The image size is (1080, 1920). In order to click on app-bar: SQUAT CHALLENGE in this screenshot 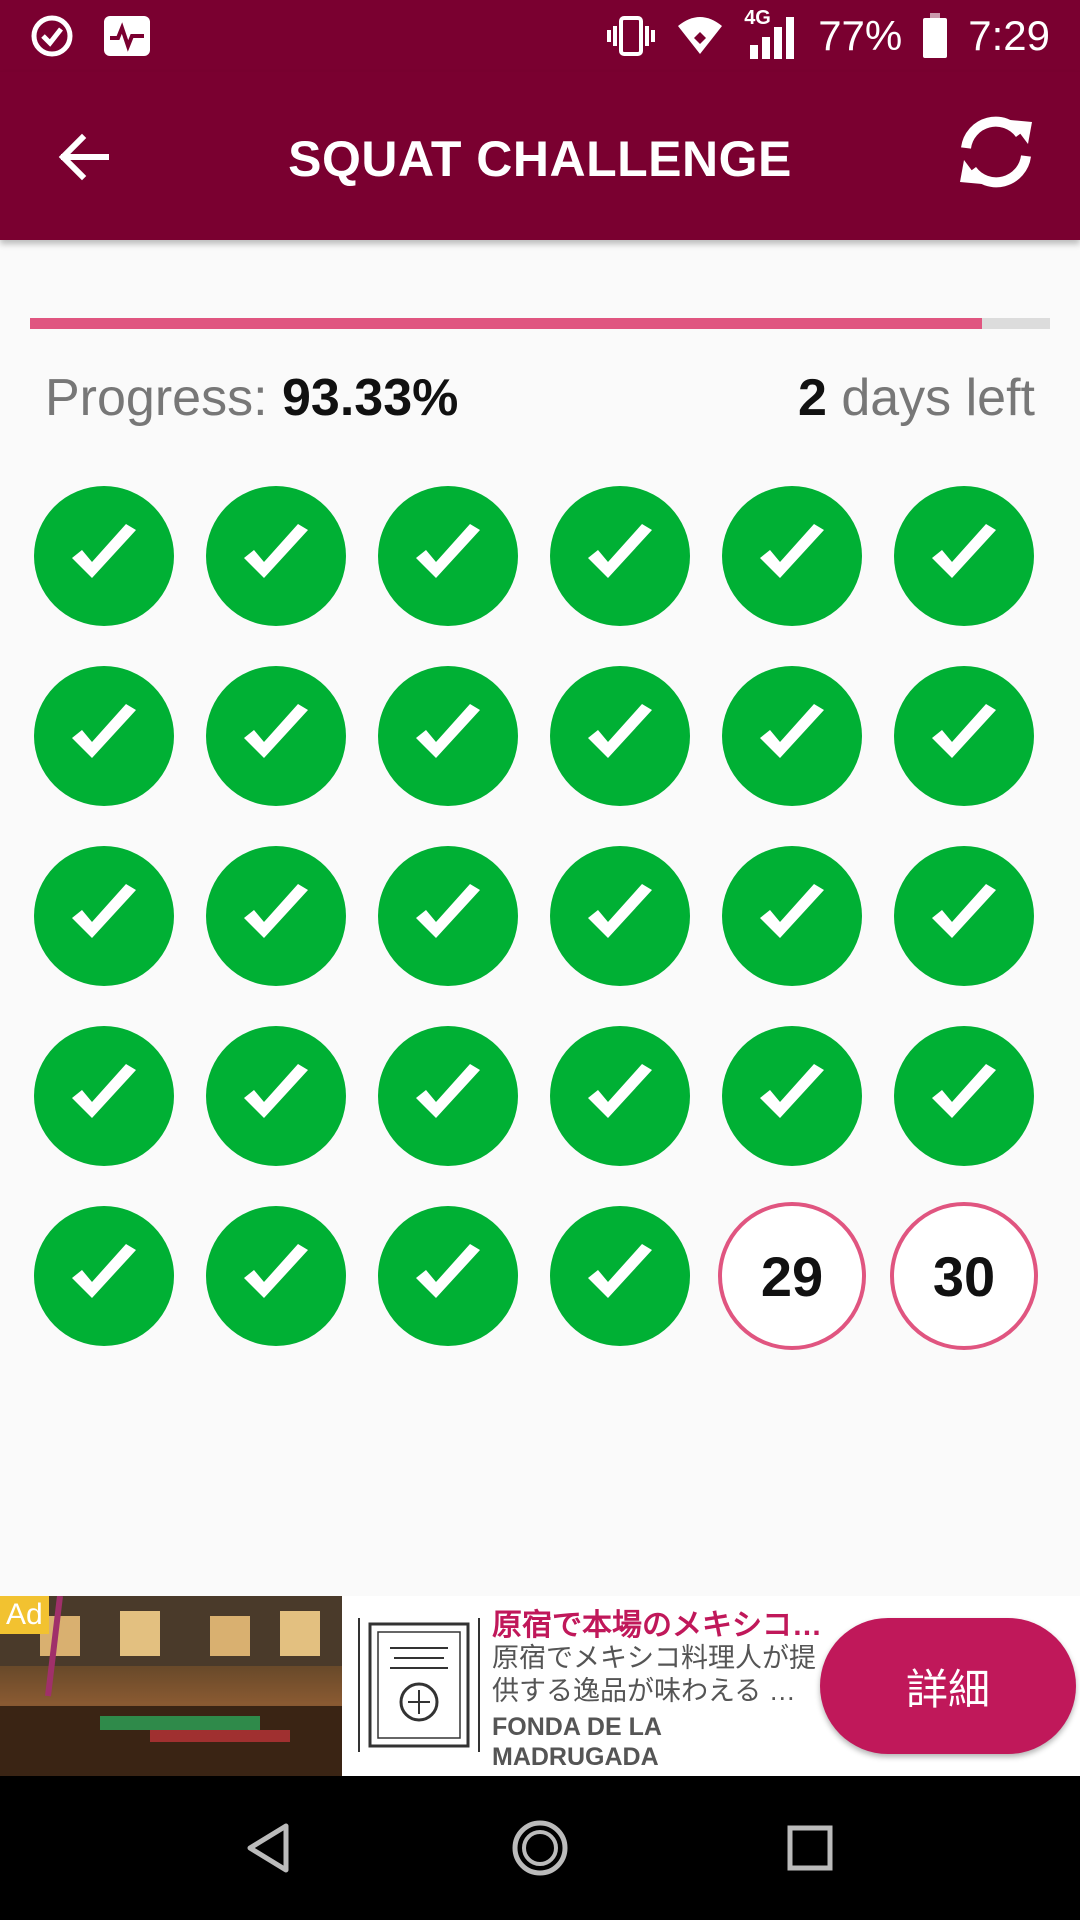, I will do `click(540, 156)`.